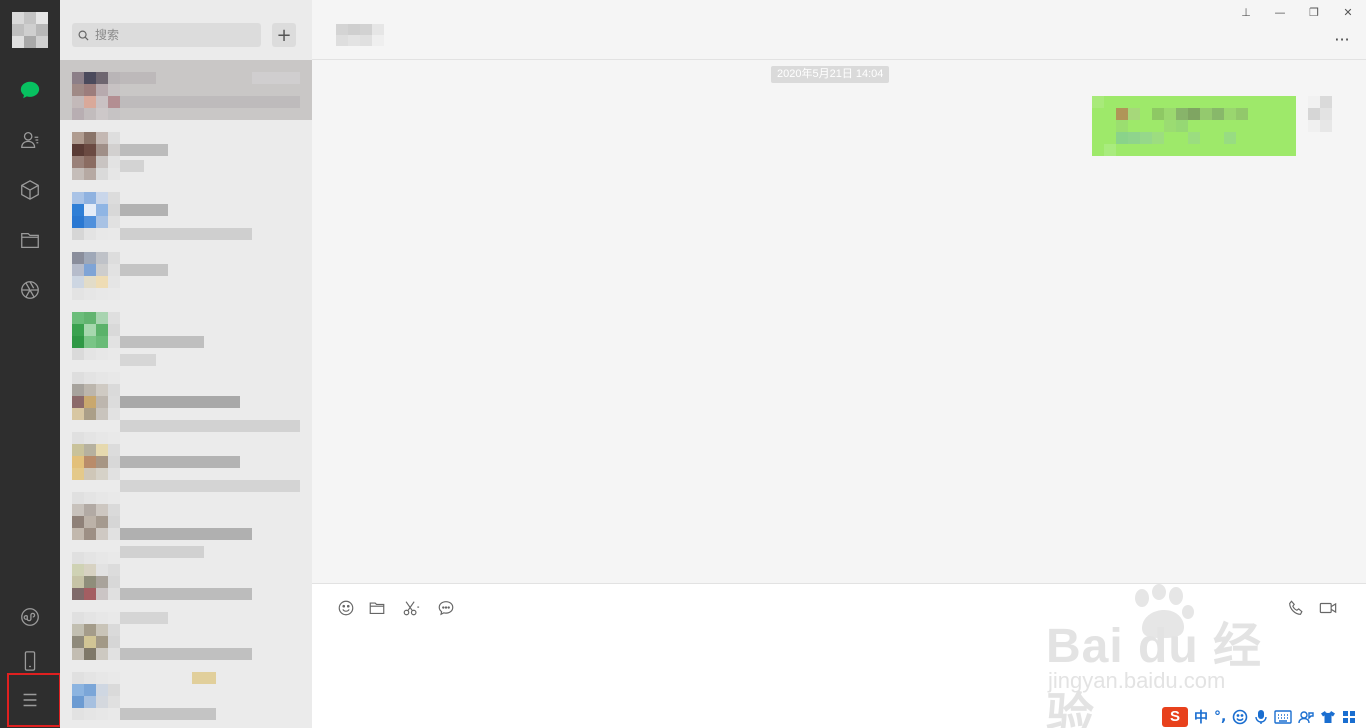 Image resolution: width=1366 pixels, height=728 pixels. I want to click on minimize-button: —, so click(1280, 12).